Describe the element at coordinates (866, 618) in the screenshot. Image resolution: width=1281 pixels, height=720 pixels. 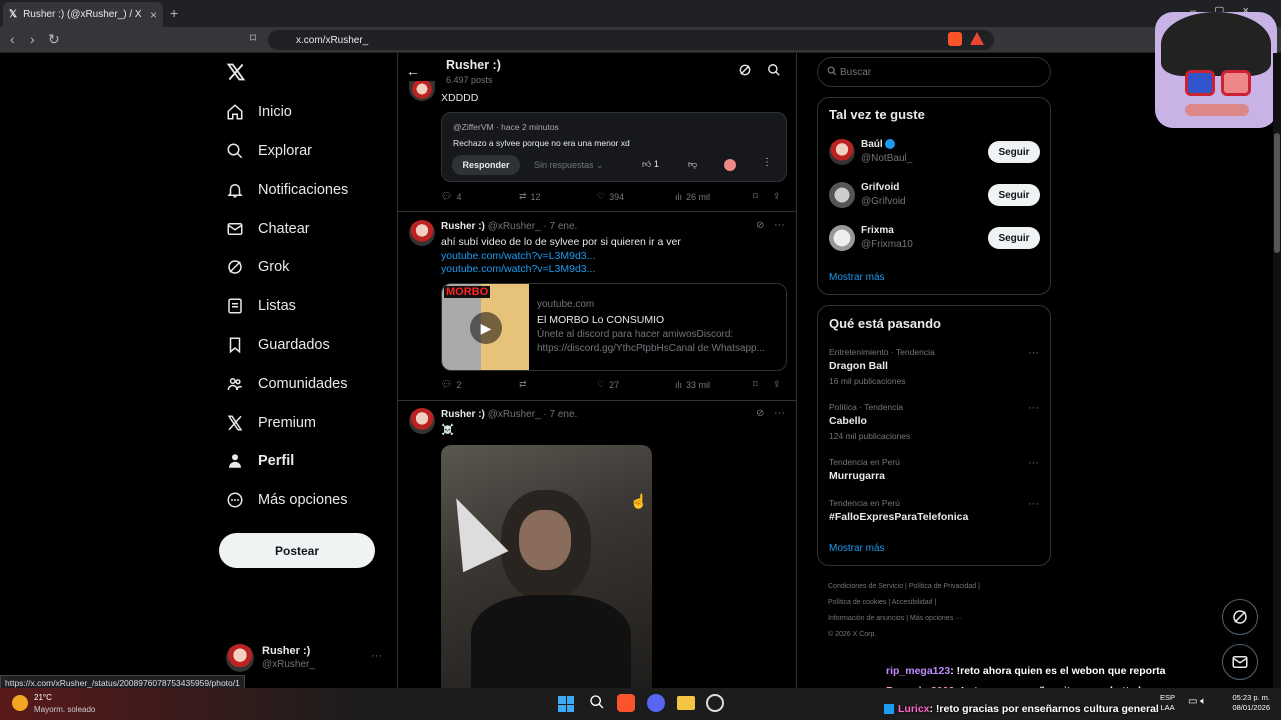
I see `footer-link: Información de anuncios` at that location.